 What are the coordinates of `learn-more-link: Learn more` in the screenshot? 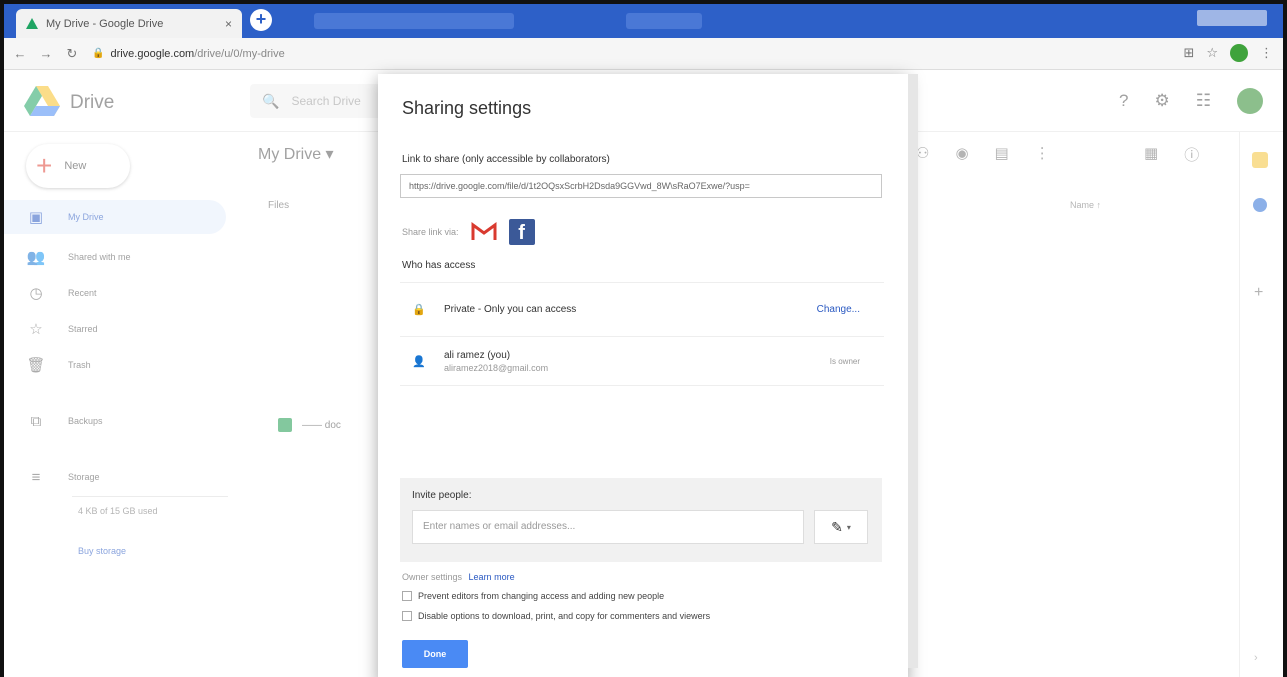 It's located at (492, 577).